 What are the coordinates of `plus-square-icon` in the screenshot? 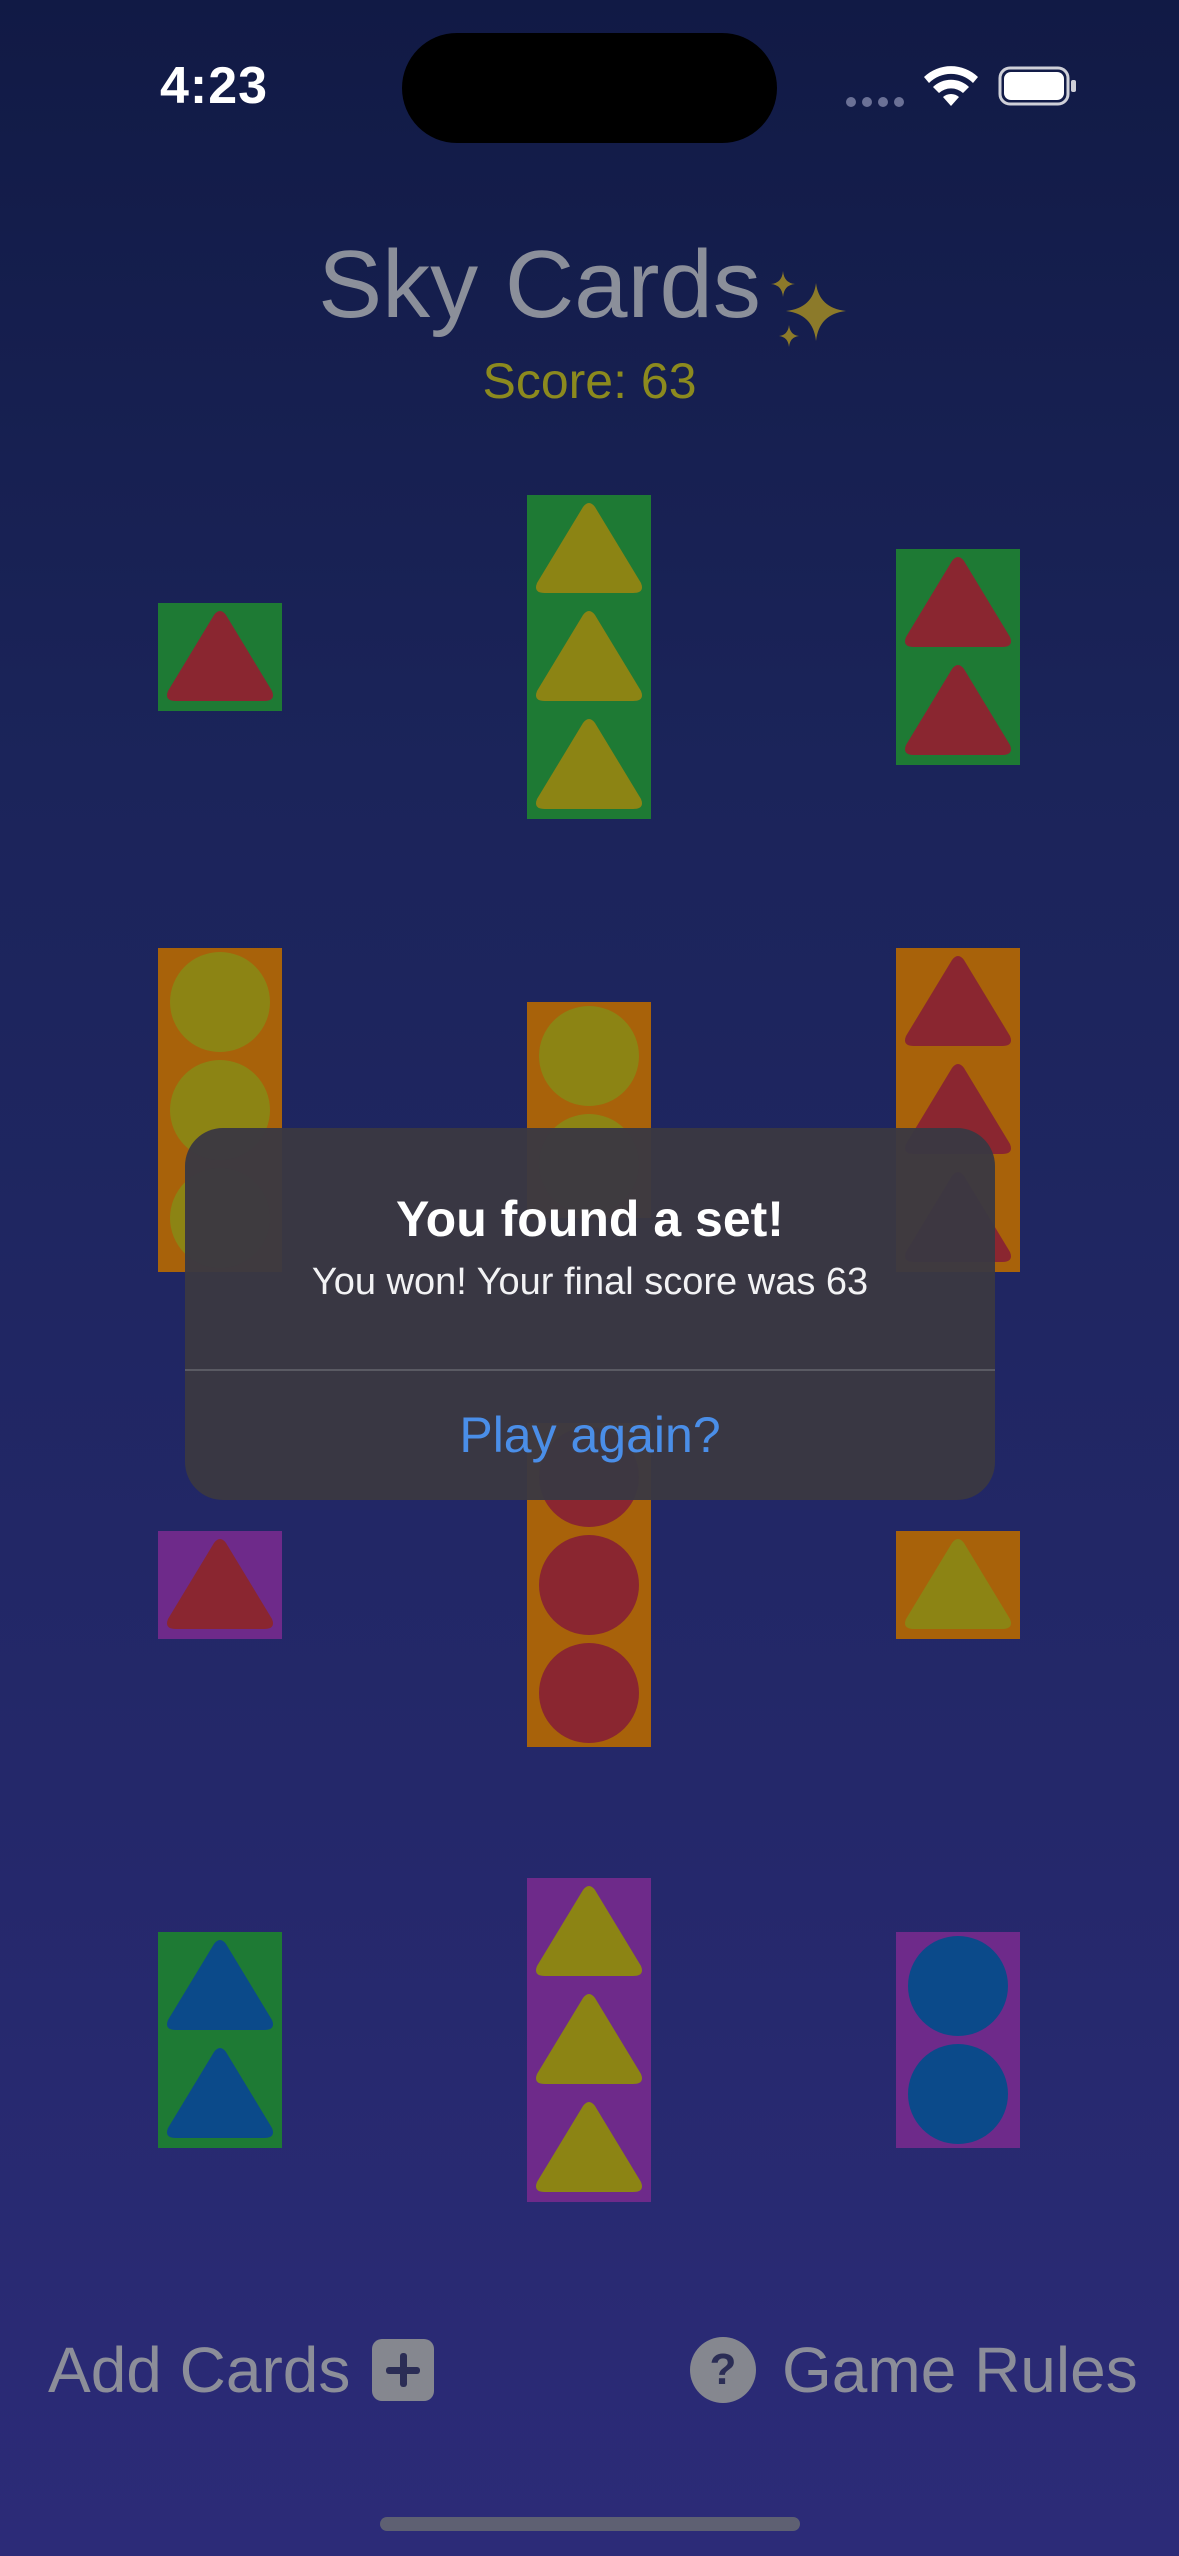 It's located at (403, 2370).